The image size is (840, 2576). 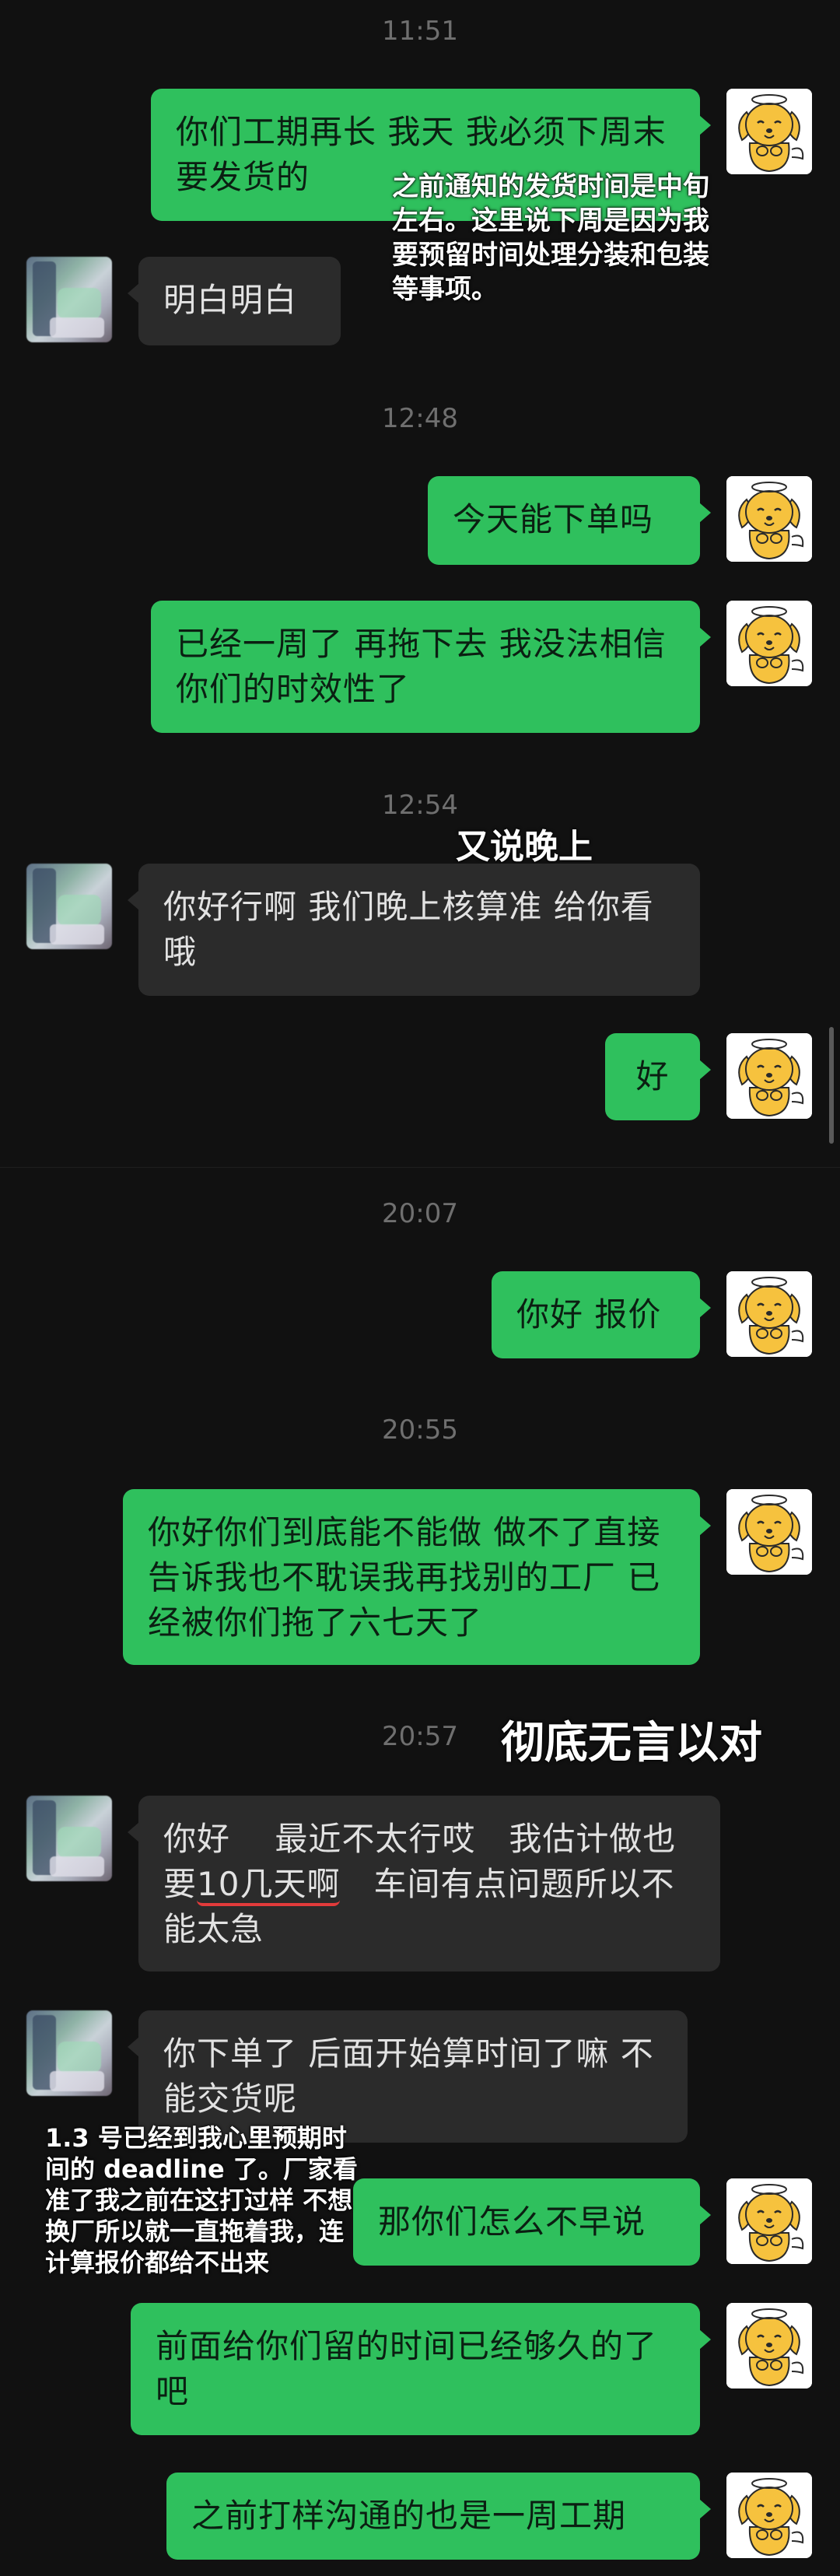 I want to click on annotation-note: 又说晚上, so click(x=524, y=847).